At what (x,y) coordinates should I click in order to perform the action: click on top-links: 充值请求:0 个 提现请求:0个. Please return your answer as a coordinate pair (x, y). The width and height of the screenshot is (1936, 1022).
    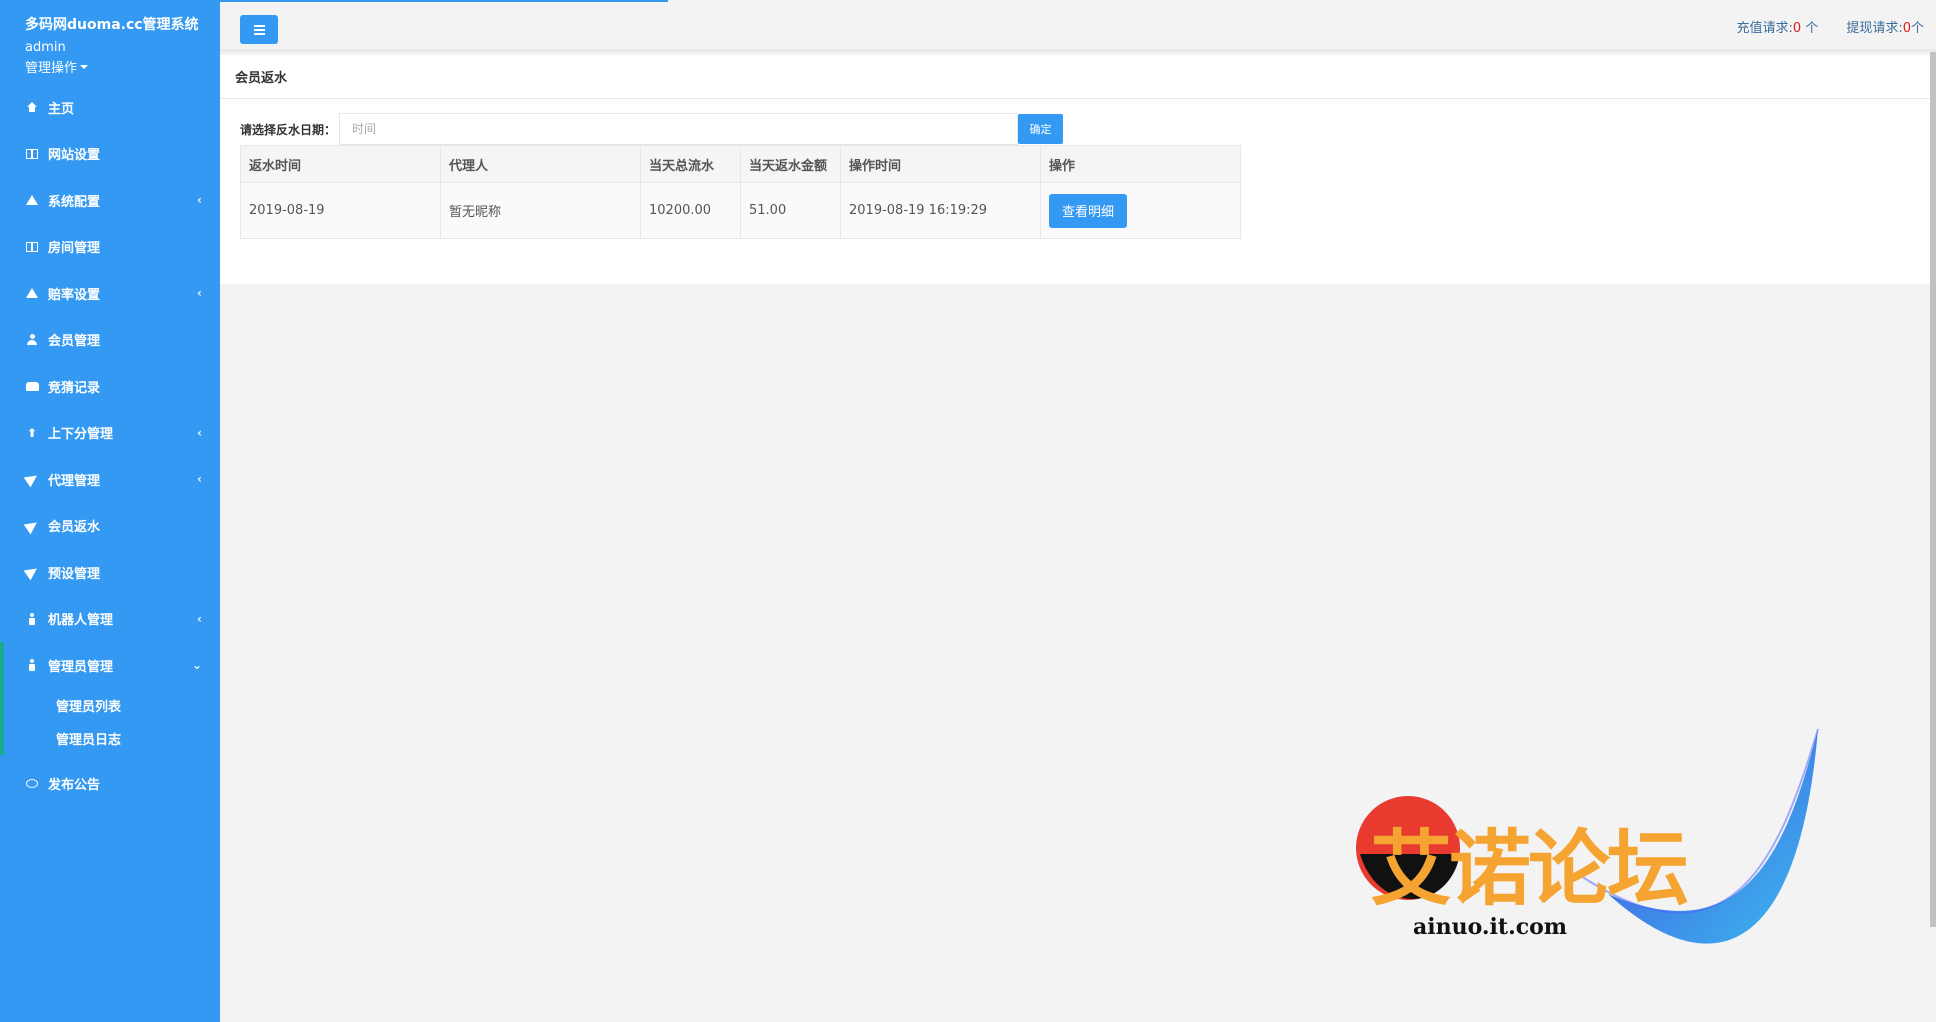
    Looking at the image, I should click on (1830, 26).